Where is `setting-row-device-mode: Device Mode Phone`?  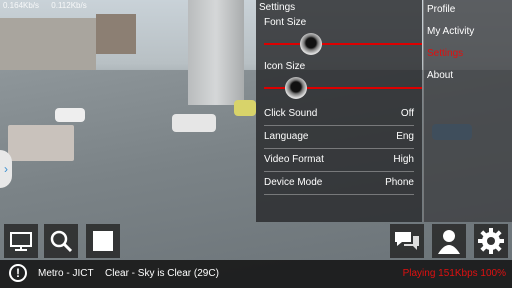 setting-row-device-mode: Device Mode Phone is located at coordinates (339, 183).